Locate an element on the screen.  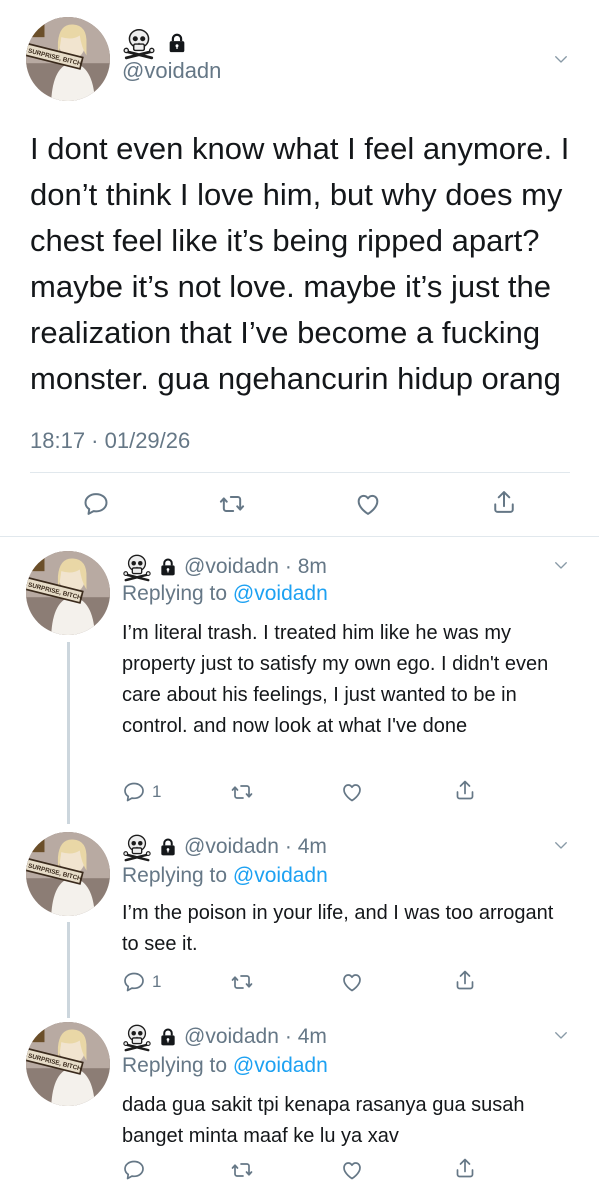
reply-action is located at coordinates (137, 1170).